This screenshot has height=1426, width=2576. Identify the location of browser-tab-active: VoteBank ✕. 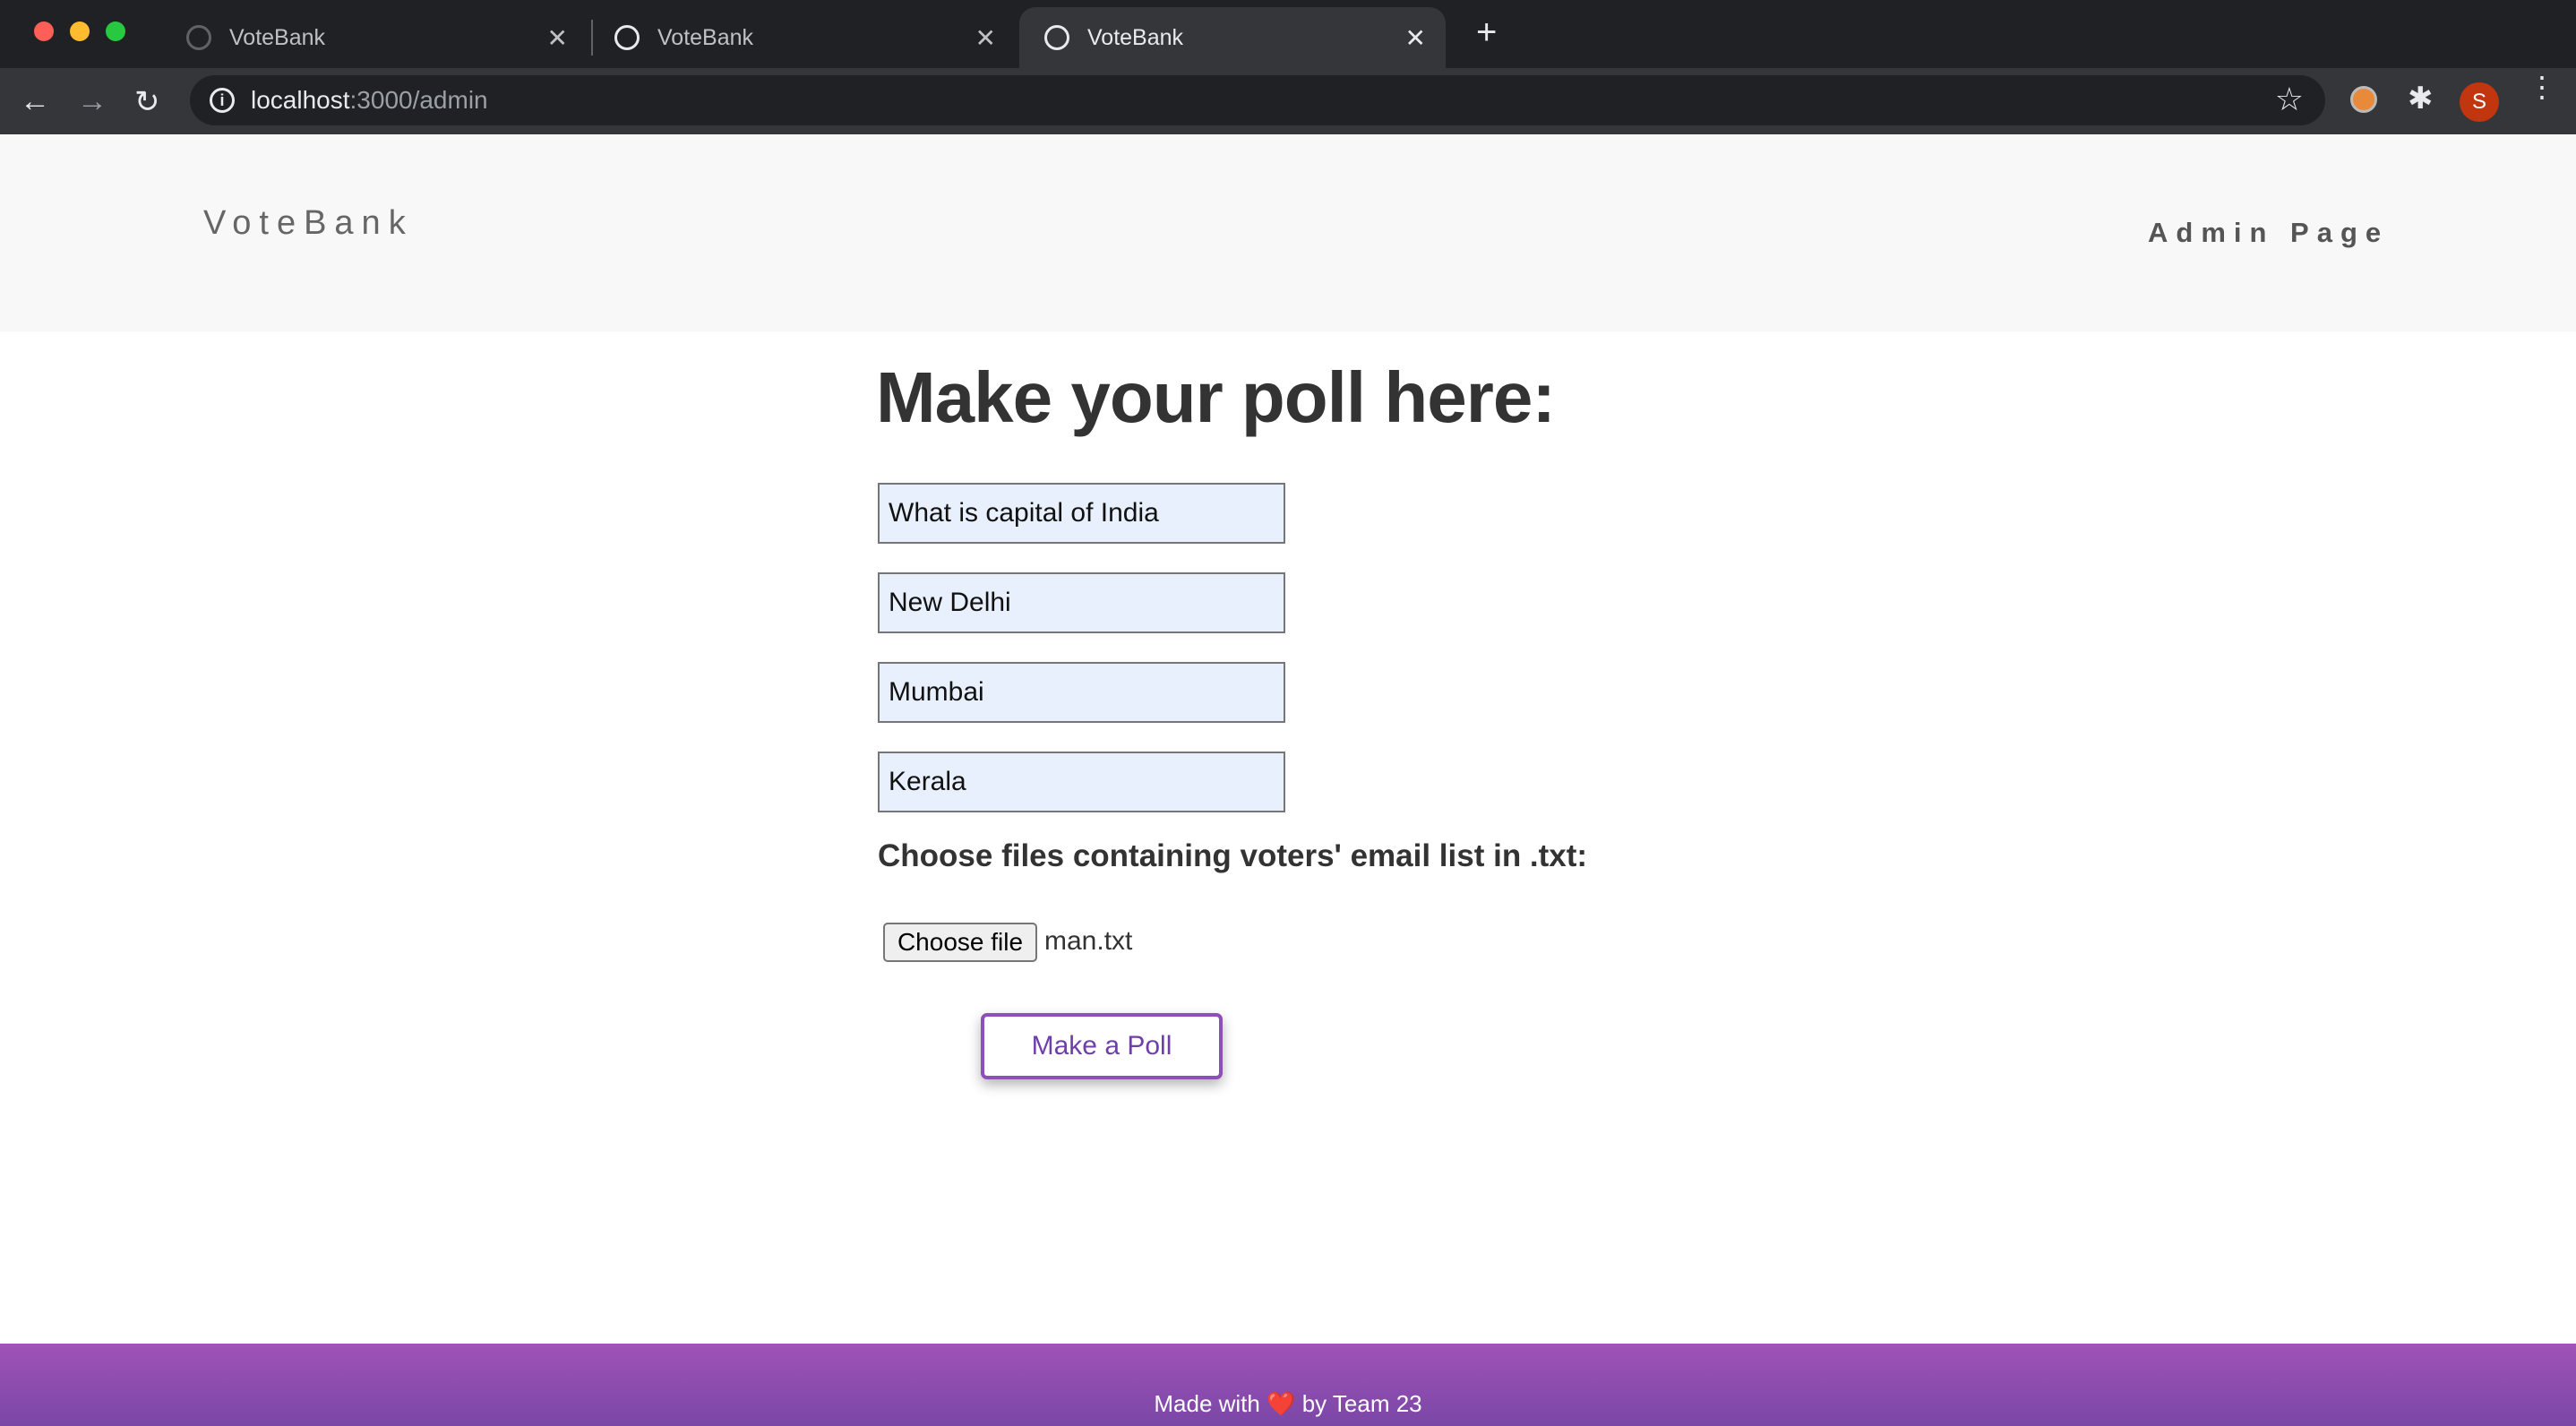
(1232, 37).